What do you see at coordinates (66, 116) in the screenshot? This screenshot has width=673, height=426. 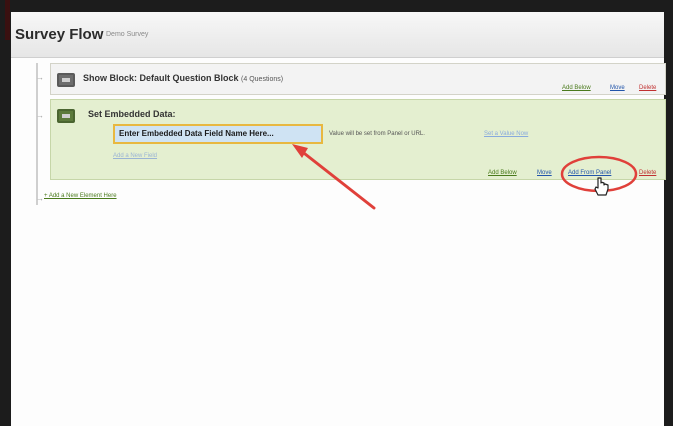 I see `embedded-data-icon` at bounding box center [66, 116].